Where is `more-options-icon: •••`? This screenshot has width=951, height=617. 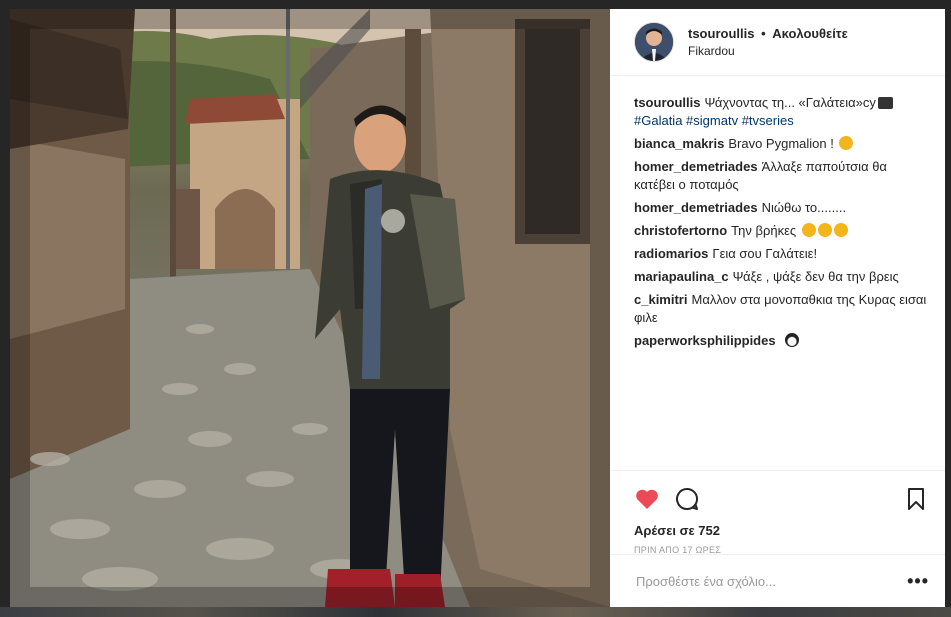
more-options-icon: ••• is located at coordinates (918, 581).